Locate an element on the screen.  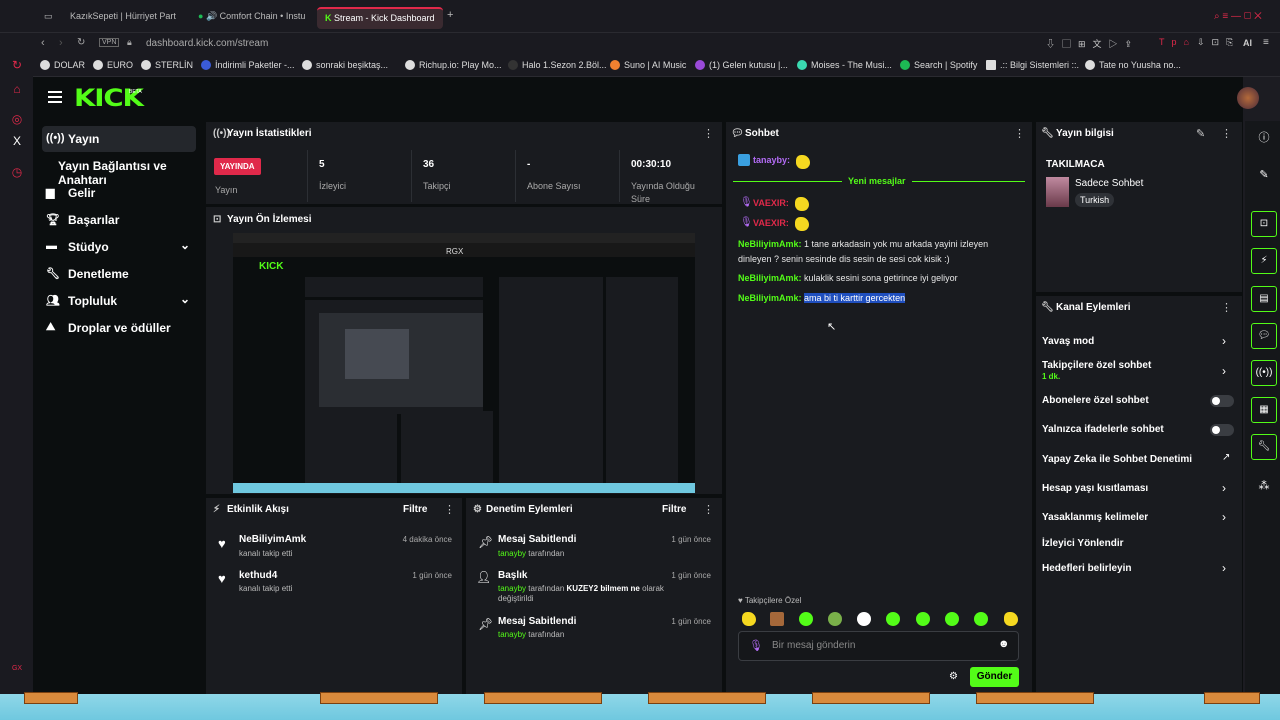
preview-widget-icon: ⊡ is located at coordinates (1264, 224).